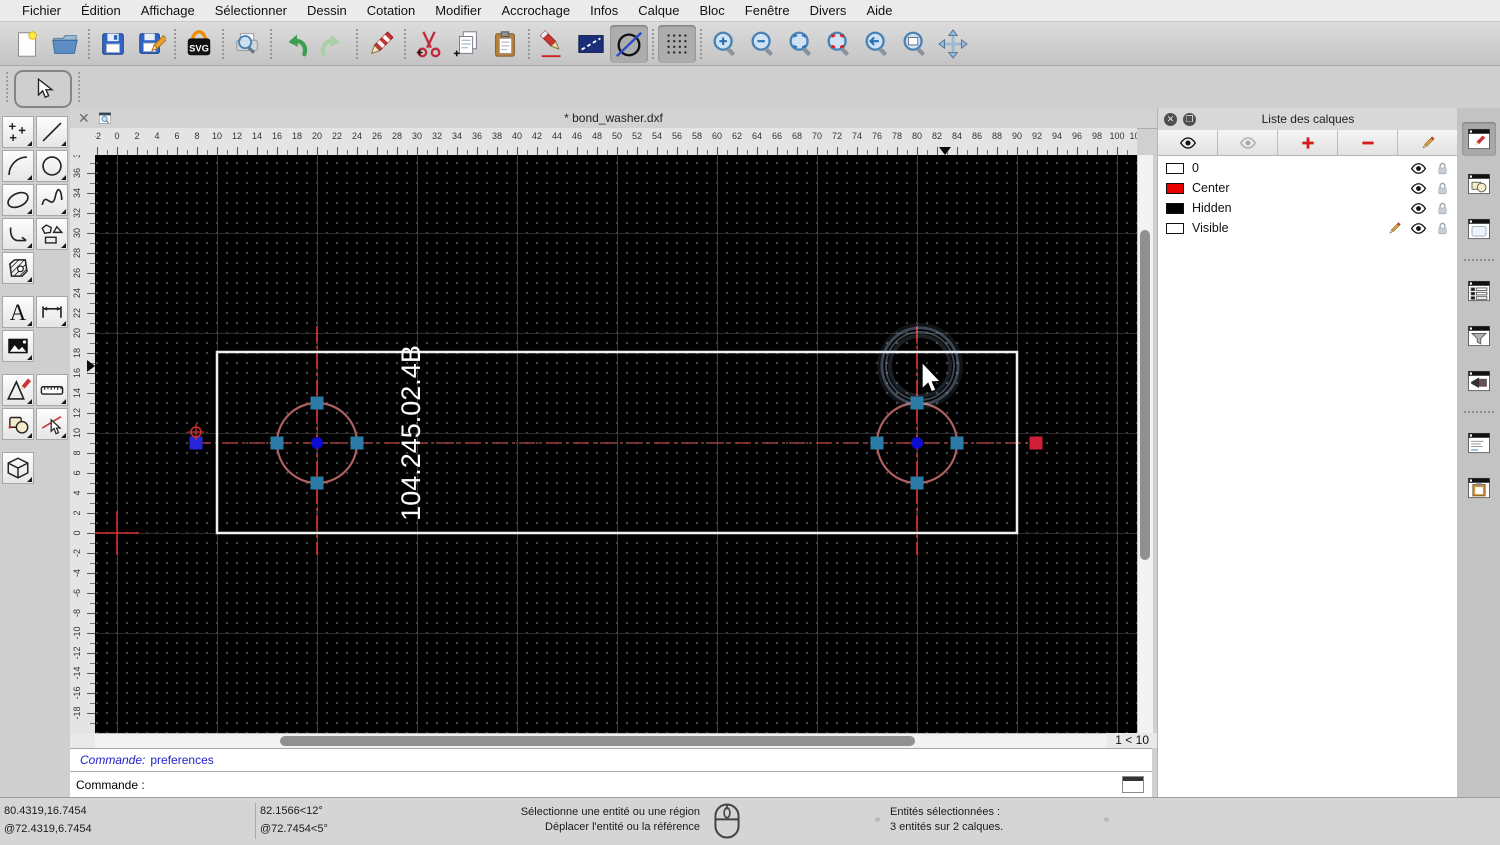 This screenshot has height=845, width=1500. Describe the element at coordinates (633, 784) in the screenshot. I see `command-input` at that location.